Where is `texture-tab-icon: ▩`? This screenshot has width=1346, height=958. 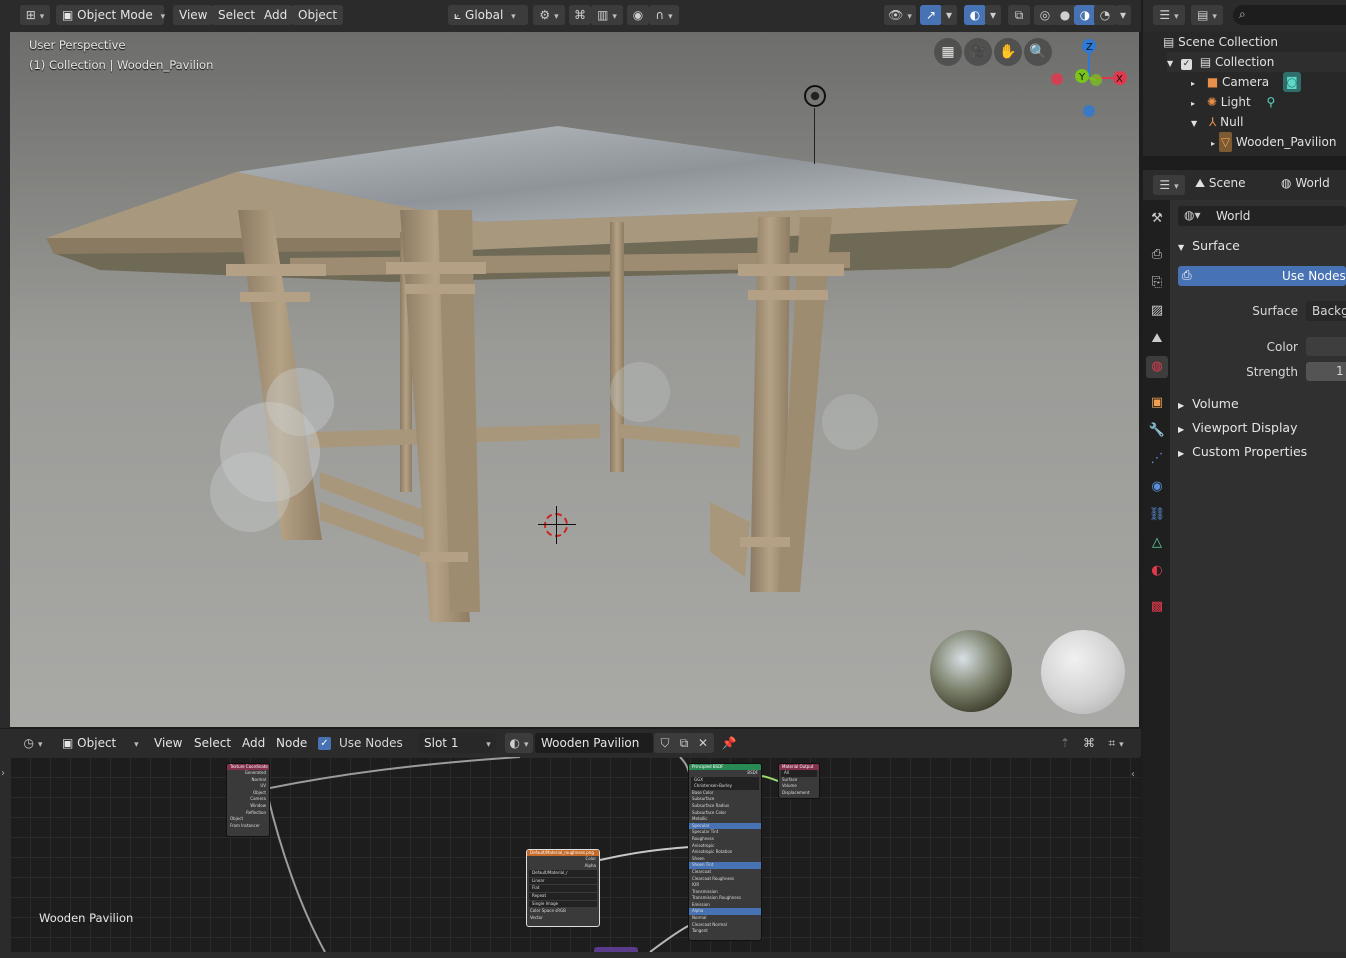
texture-tab-icon: ▩ is located at coordinates (1157, 607).